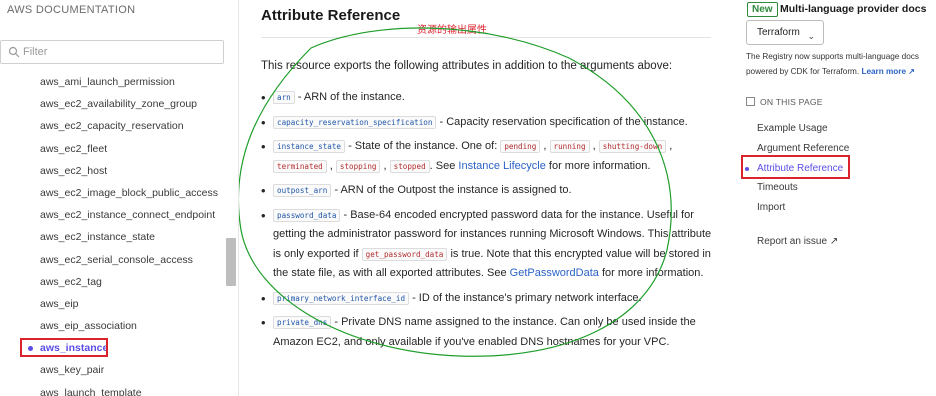 The image size is (936, 396). I want to click on sidebar-title: AWS DOCUMENTATION, so click(71, 10).